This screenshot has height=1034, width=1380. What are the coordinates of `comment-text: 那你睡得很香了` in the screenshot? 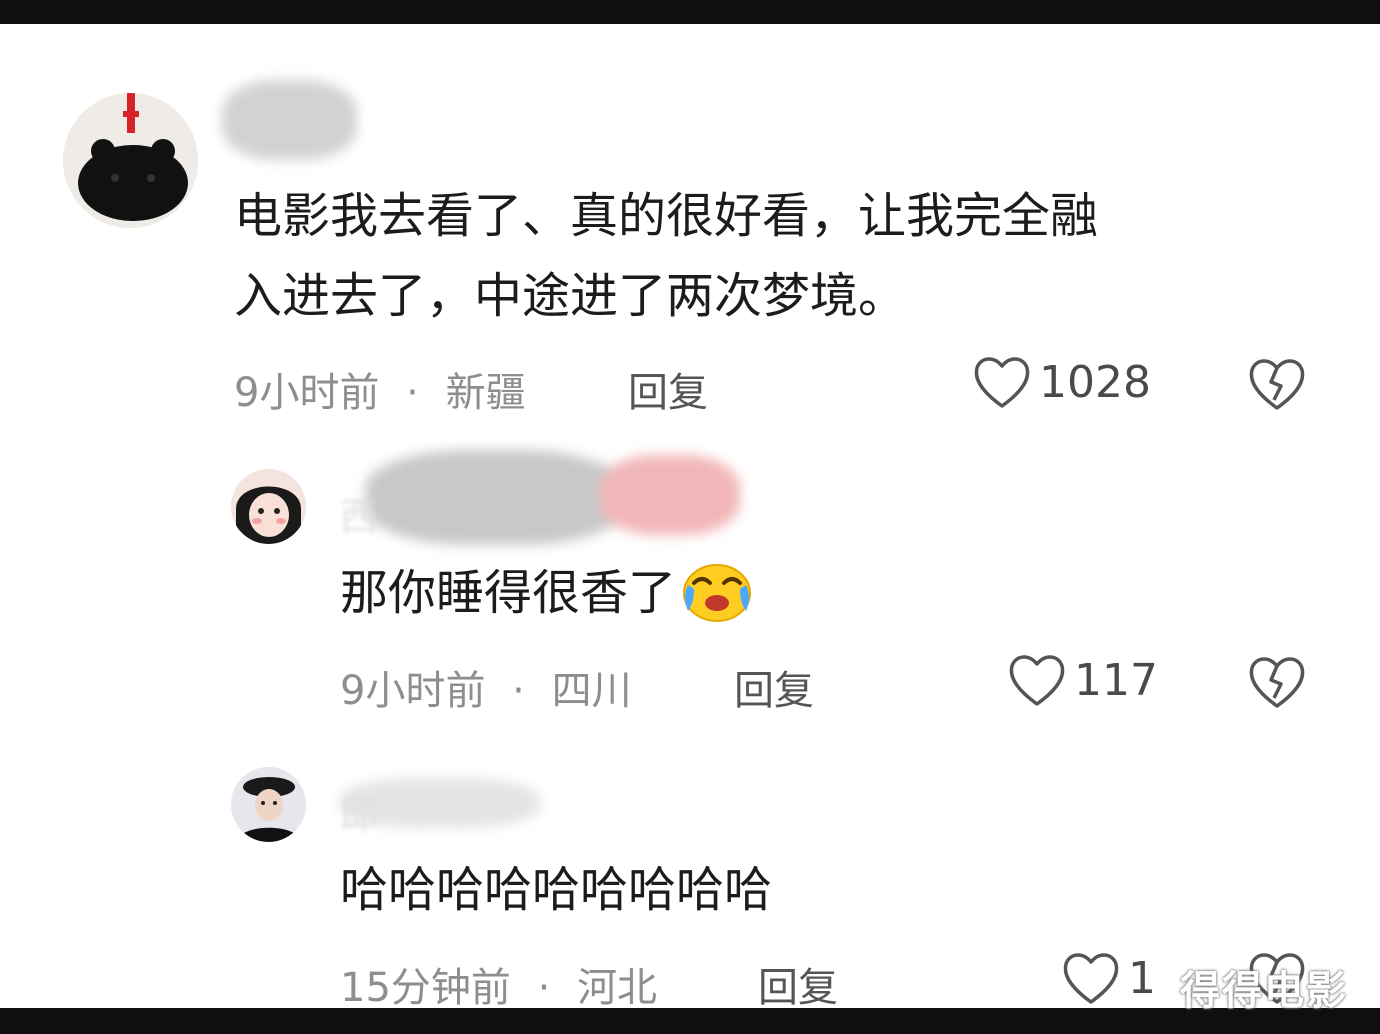 It's located at (547, 600).